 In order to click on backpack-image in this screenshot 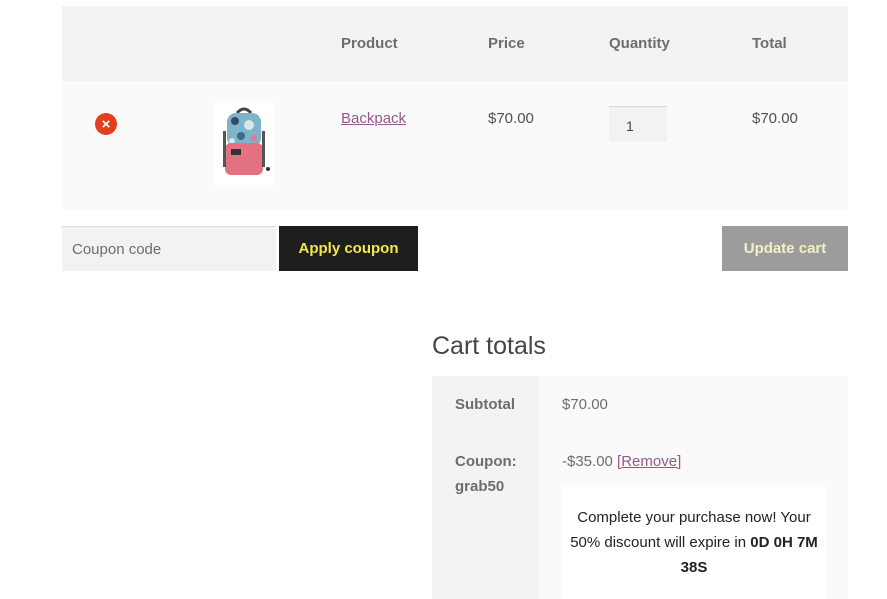, I will do `click(244, 144)`.